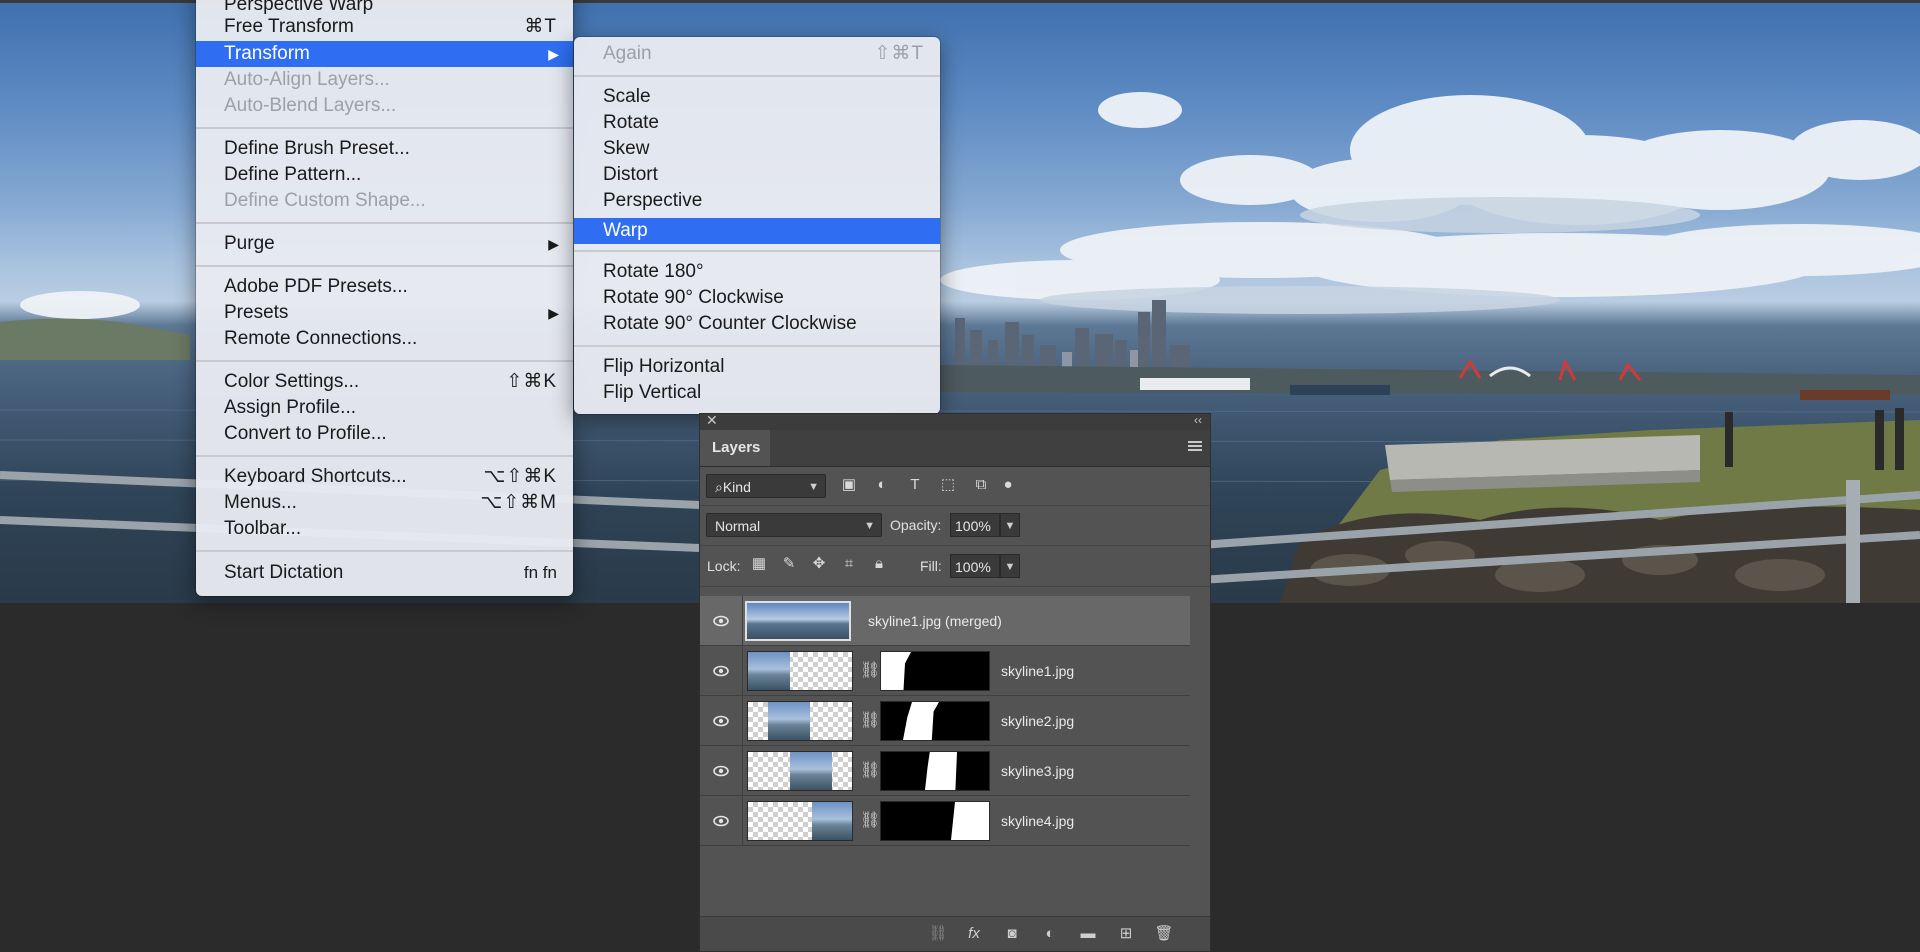 This screenshot has width=1920, height=952. What do you see at coordinates (384, 503) in the screenshot?
I see `menu-item-menus: Menus... ⌥⇧⌘M` at bounding box center [384, 503].